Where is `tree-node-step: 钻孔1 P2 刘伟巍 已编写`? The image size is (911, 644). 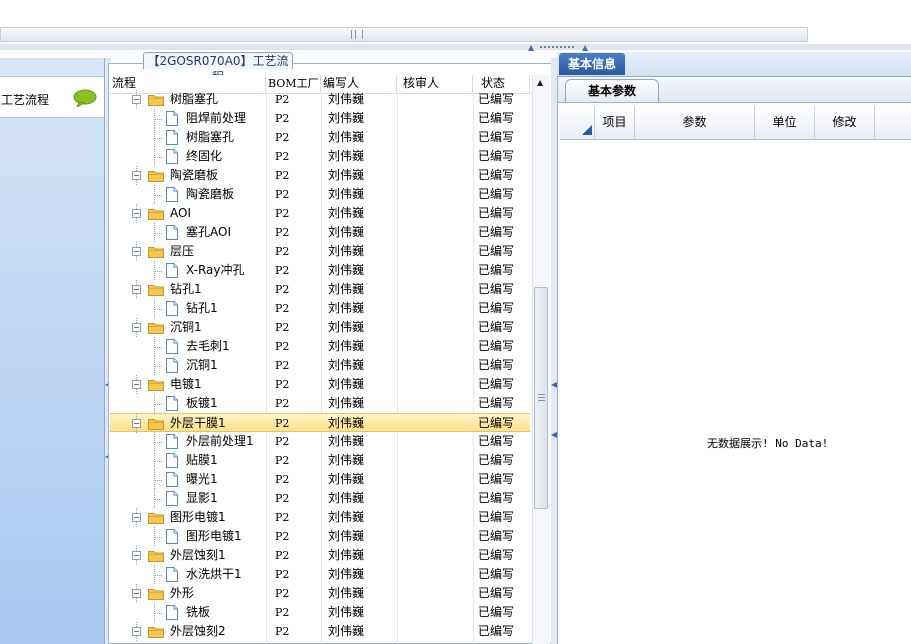 tree-node-step: 钻孔1 P2 刘伟巍 已编写 is located at coordinates (320, 308).